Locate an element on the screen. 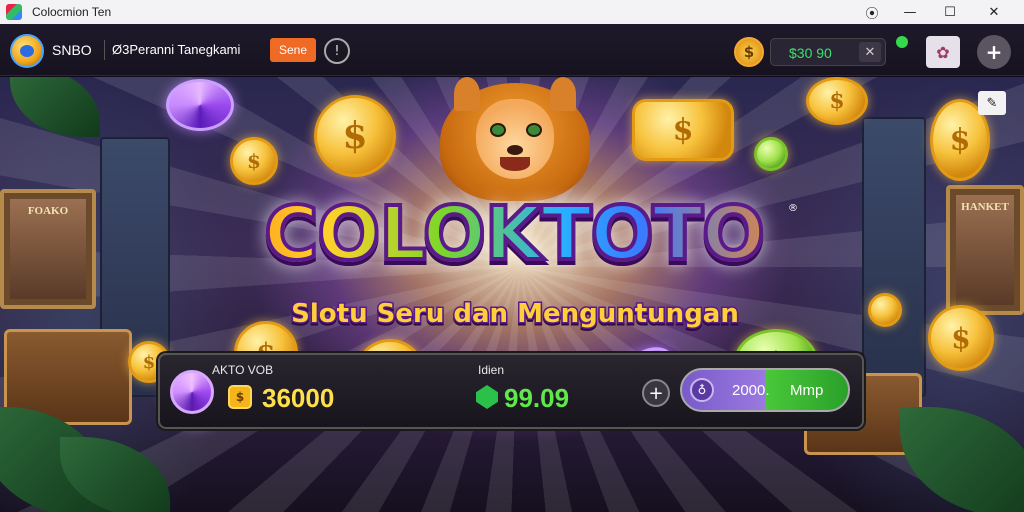 This screenshot has width=1024, height=512. divider is located at coordinates (104, 50).